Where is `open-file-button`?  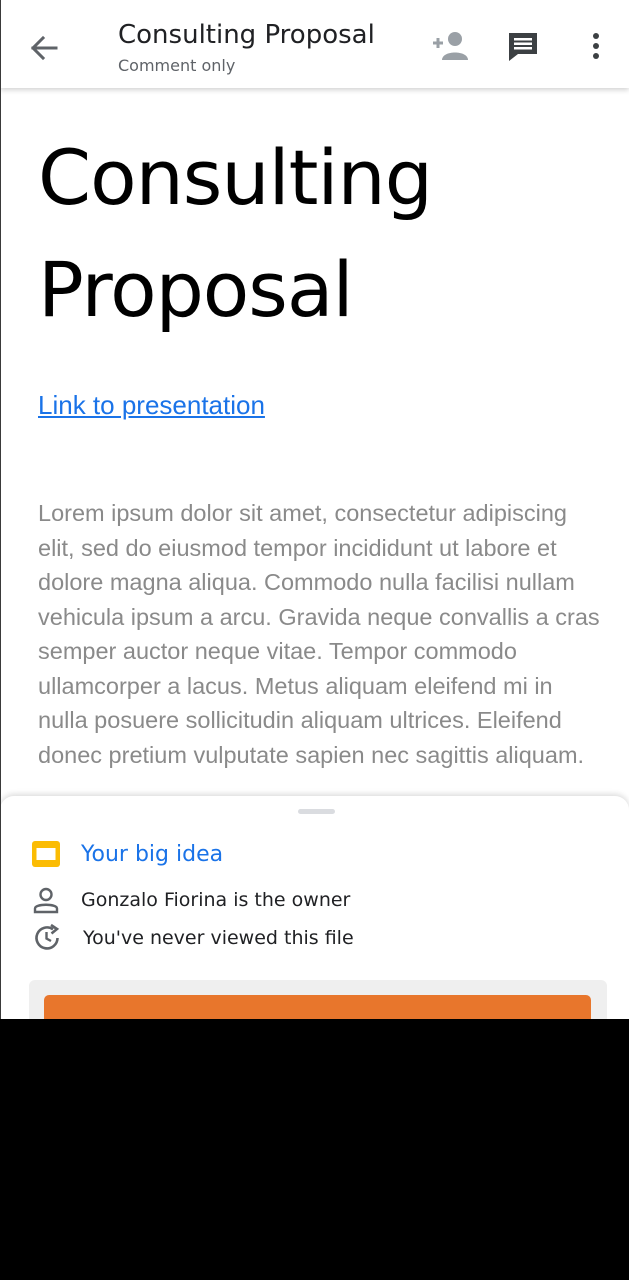 open-file-button is located at coordinates (317, 1007).